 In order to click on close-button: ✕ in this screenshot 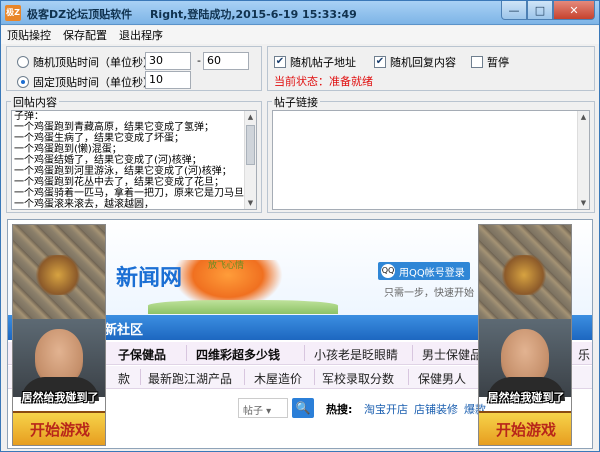, I will do `click(574, 10)`.